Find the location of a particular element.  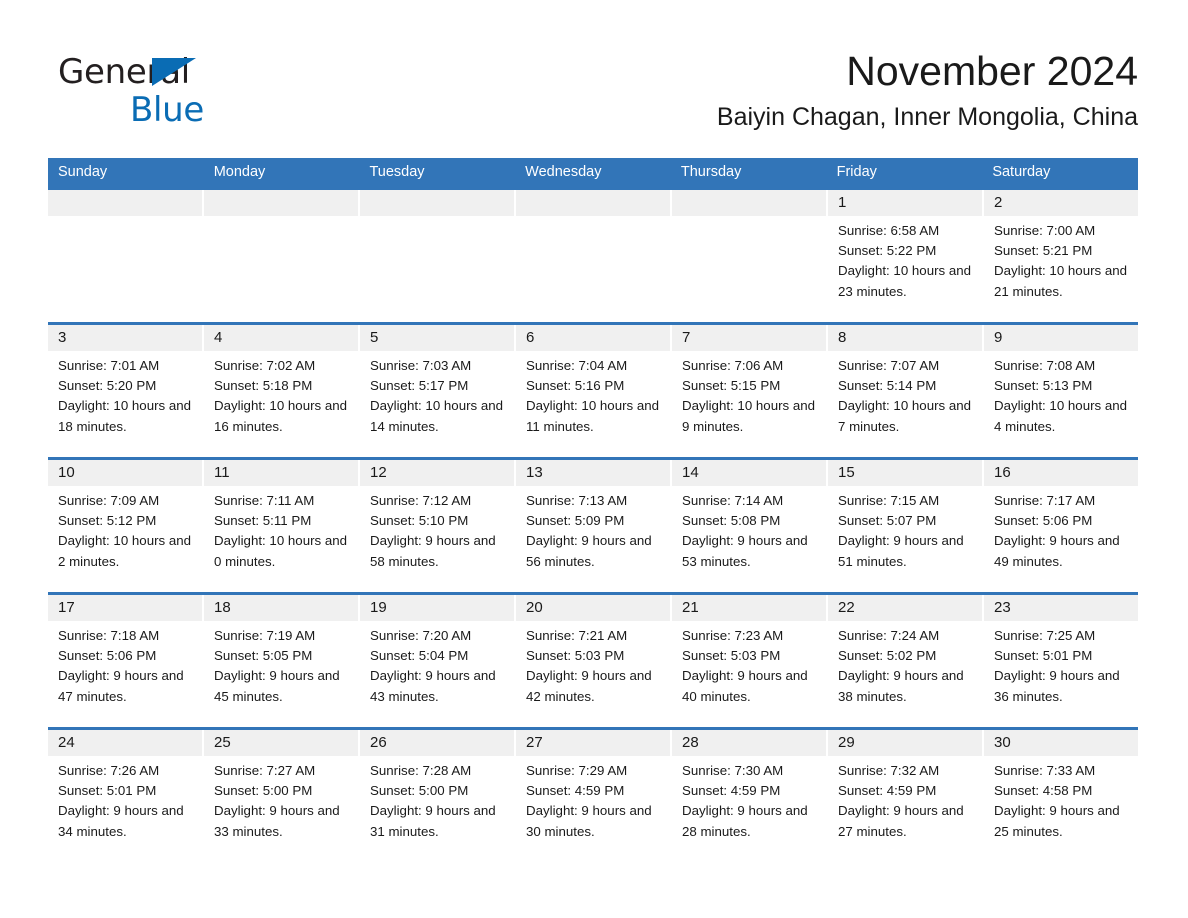

daylight-text: Daylight: 9 hours and 40 minutes. is located at coordinates (745, 686).